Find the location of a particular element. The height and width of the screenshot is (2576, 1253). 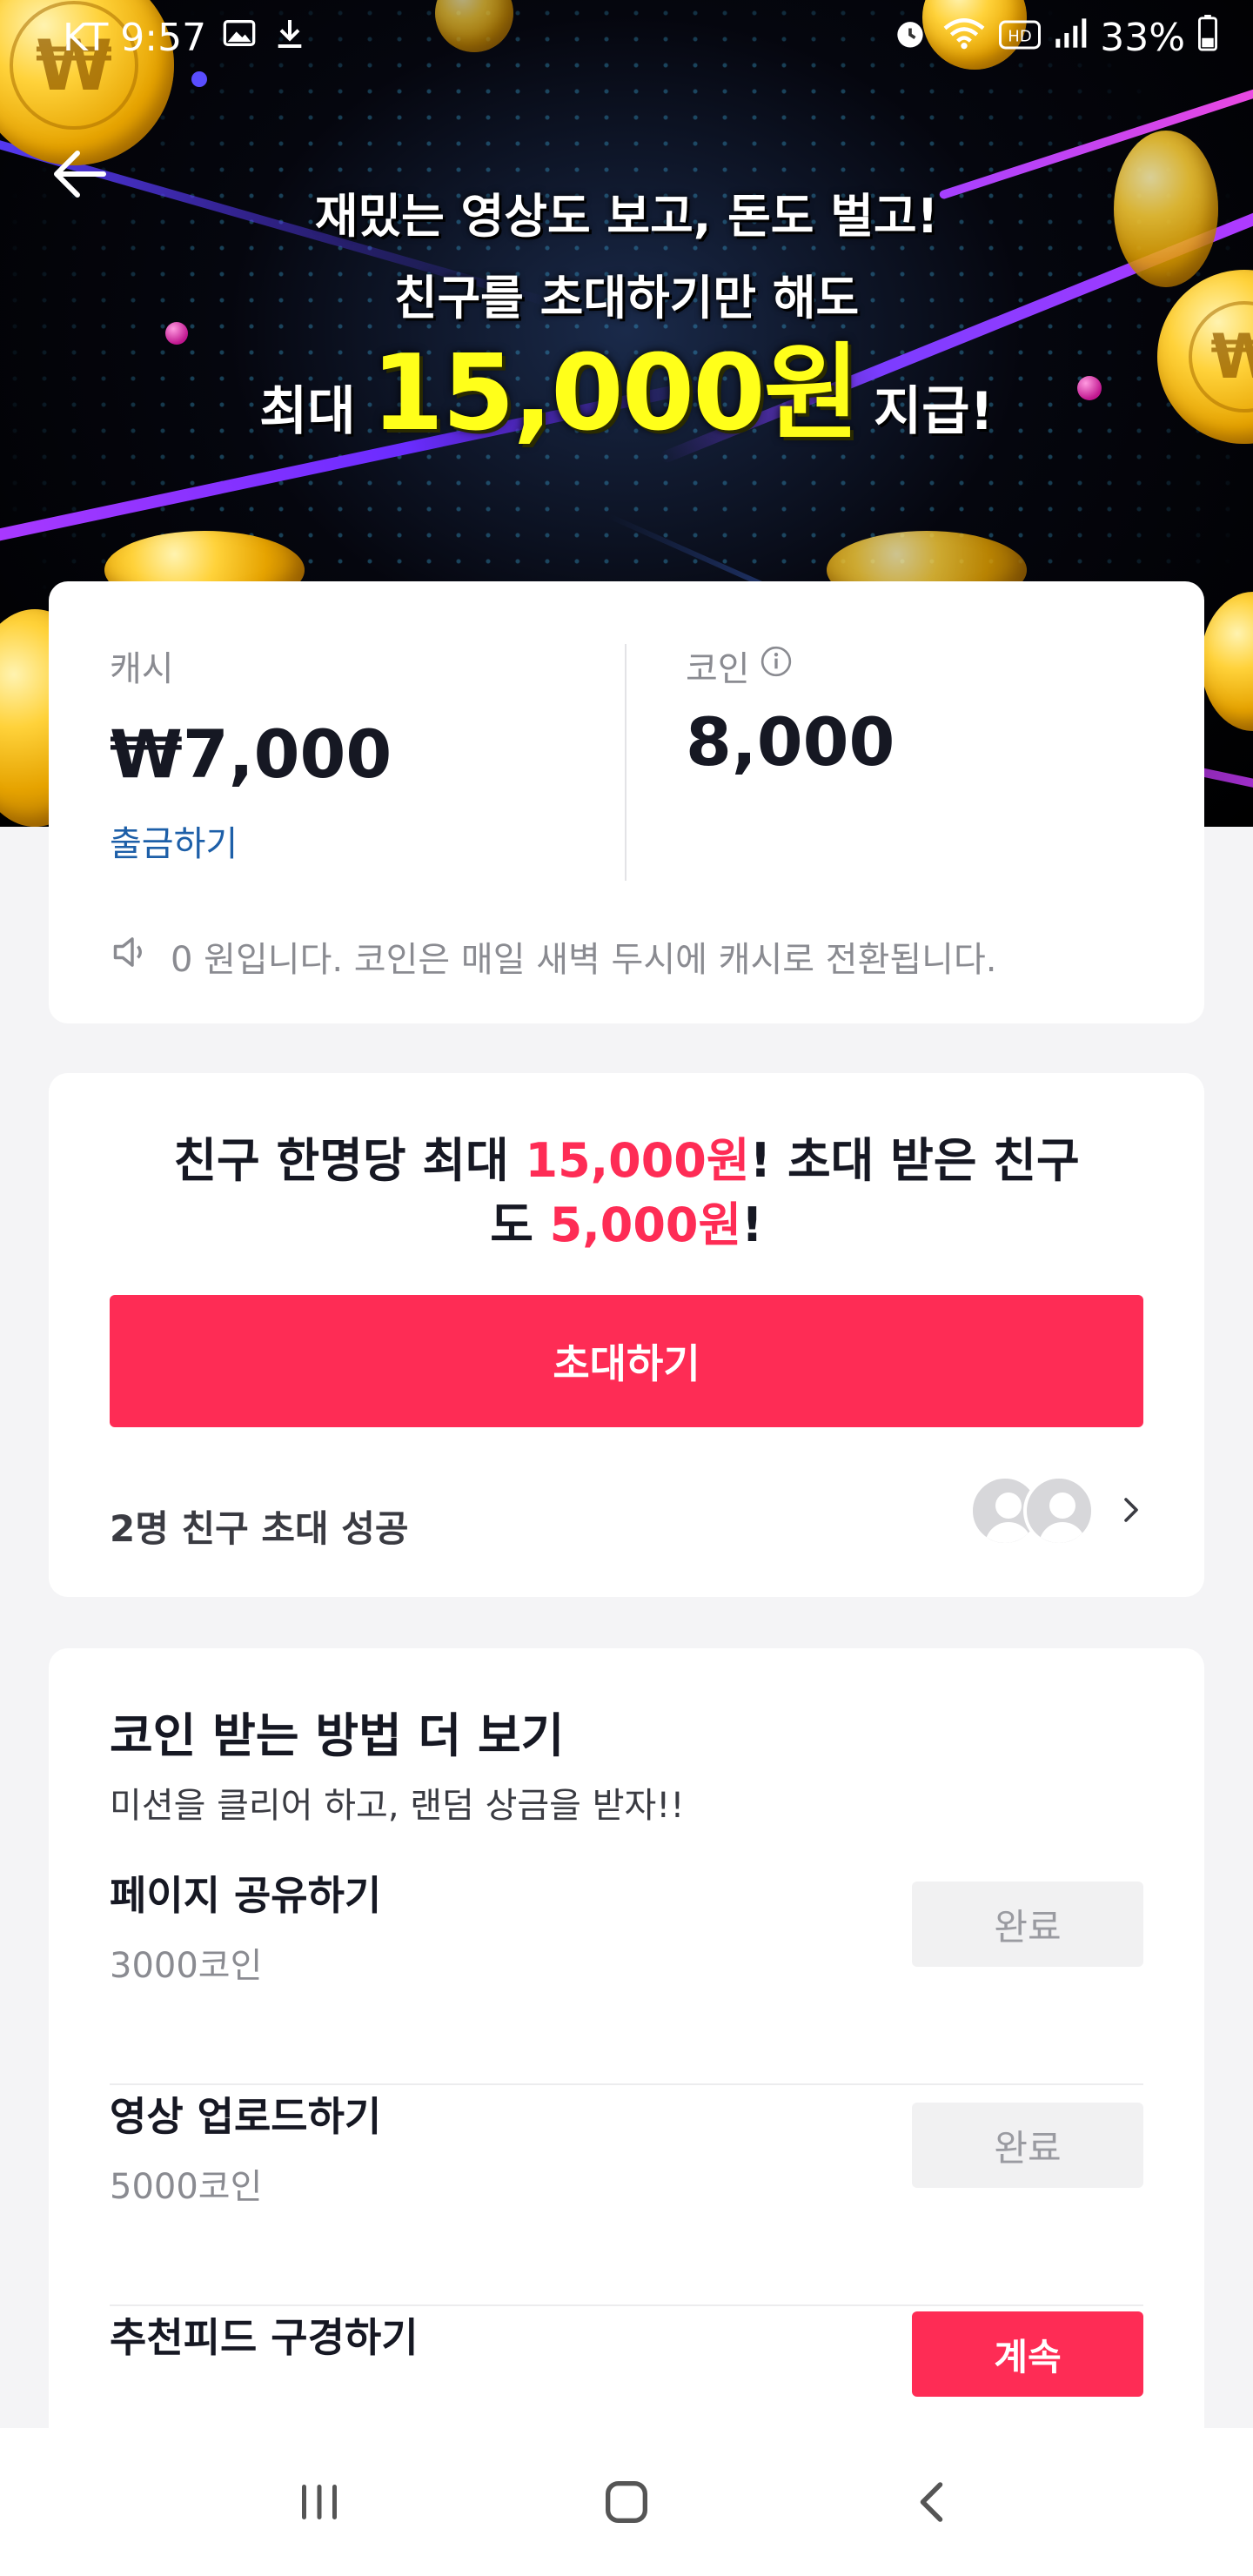

hd-icon: HD is located at coordinates (1021, 38).